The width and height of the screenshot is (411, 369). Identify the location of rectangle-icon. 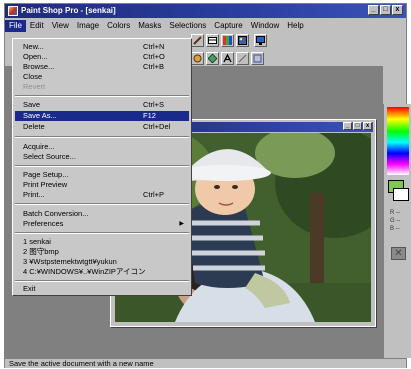
(257, 58).